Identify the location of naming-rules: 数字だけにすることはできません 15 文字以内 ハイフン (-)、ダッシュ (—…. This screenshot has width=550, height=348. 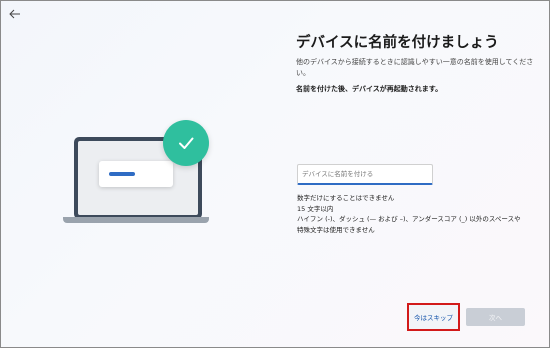
(419, 214).